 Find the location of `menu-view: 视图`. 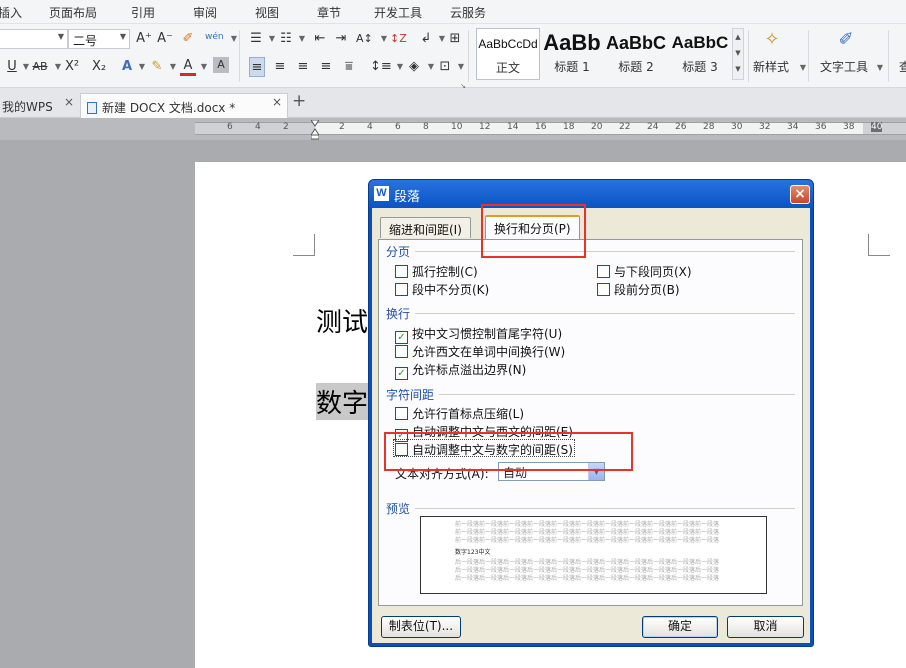

menu-view: 视图 is located at coordinates (267, 12).